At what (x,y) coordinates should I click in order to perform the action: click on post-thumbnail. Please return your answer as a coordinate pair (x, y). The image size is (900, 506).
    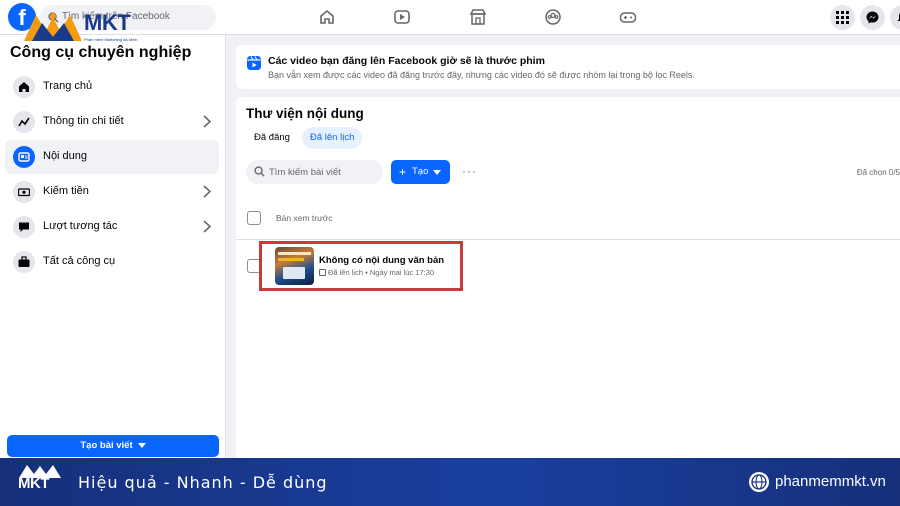
    Looking at the image, I should click on (294, 266).